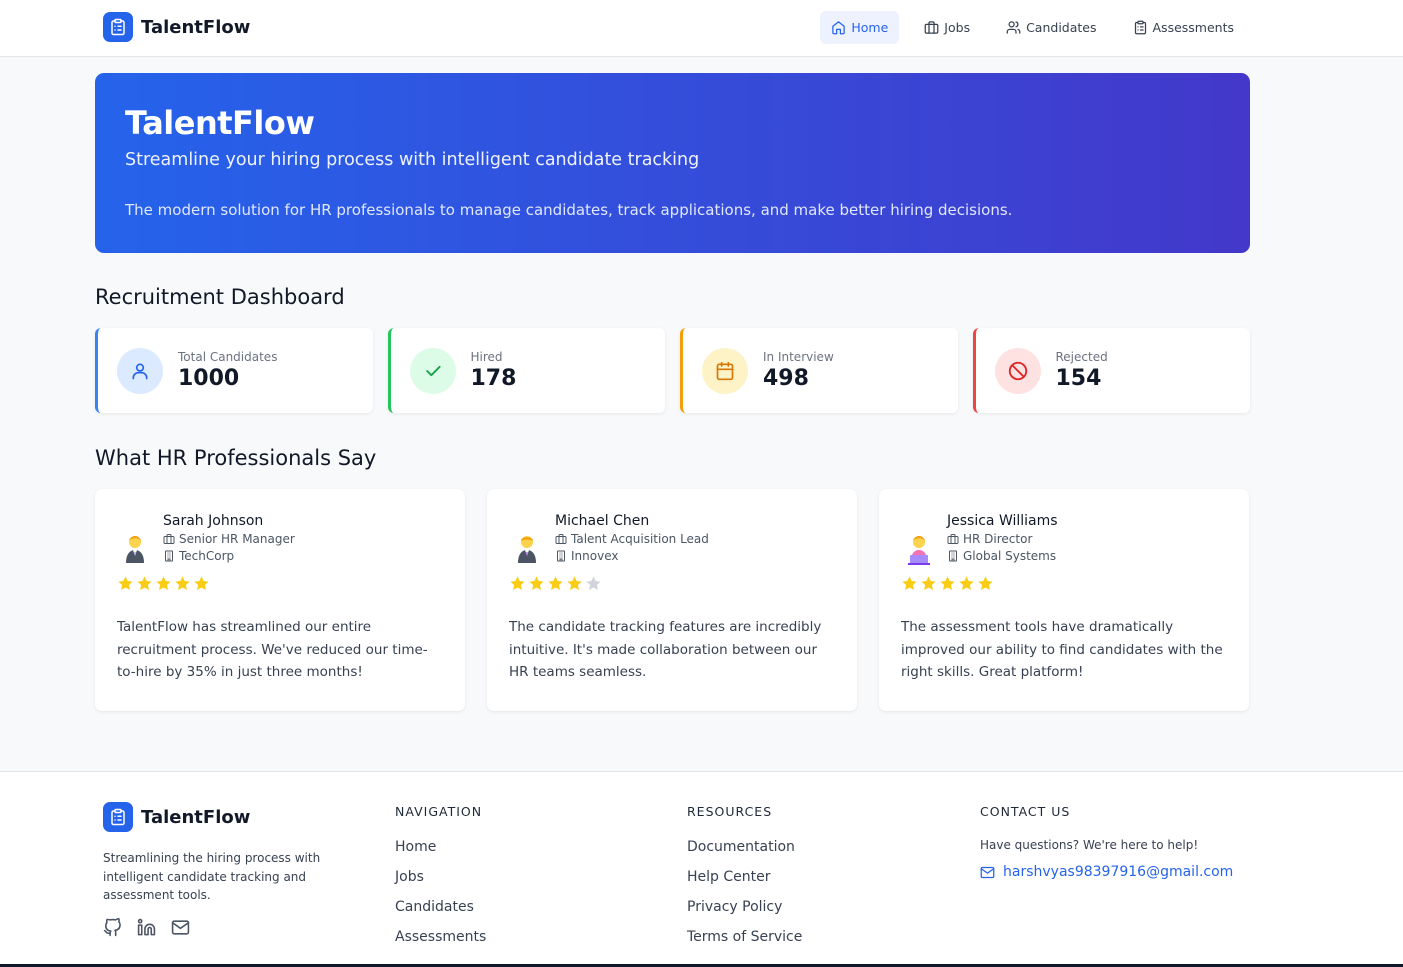 This screenshot has height=967, width=1403. I want to click on testimonial-company: Global Systems, so click(1010, 556).